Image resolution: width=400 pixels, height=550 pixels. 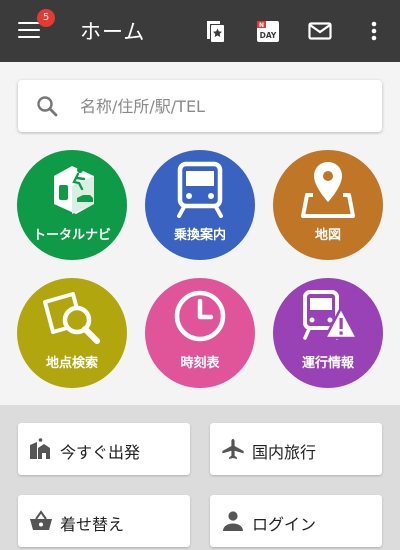 I want to click on theme-change-button: 着せ替え, so click(x=104, y=521).